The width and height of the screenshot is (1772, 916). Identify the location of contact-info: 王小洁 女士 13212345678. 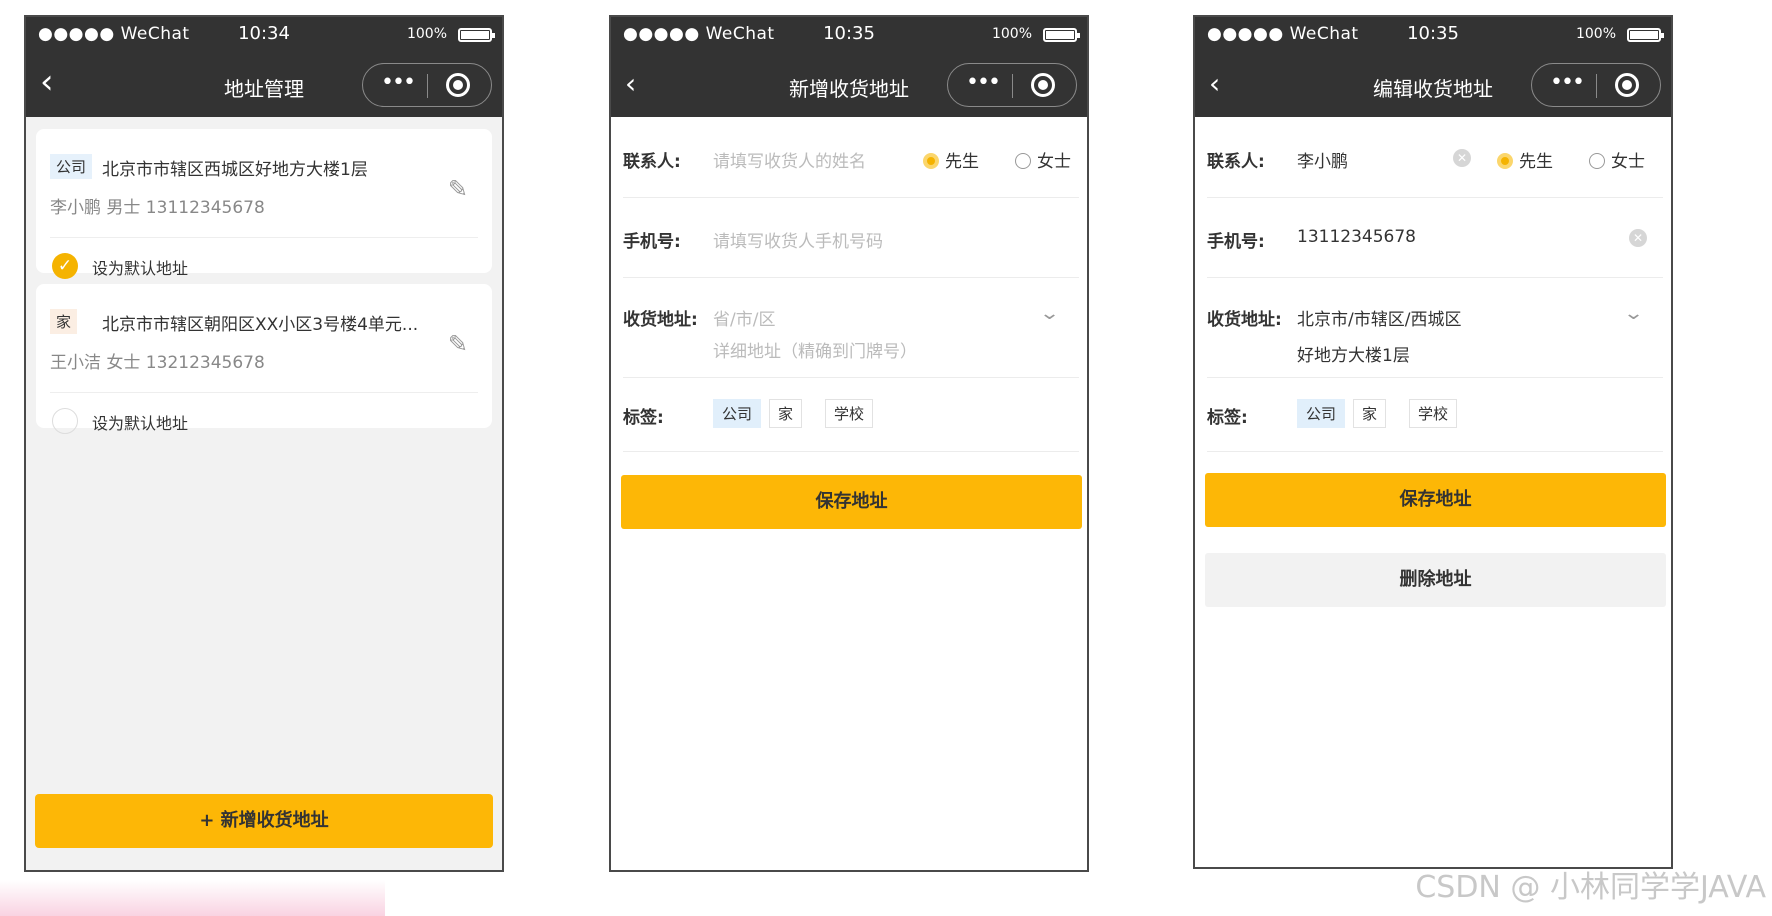
(157, 363).